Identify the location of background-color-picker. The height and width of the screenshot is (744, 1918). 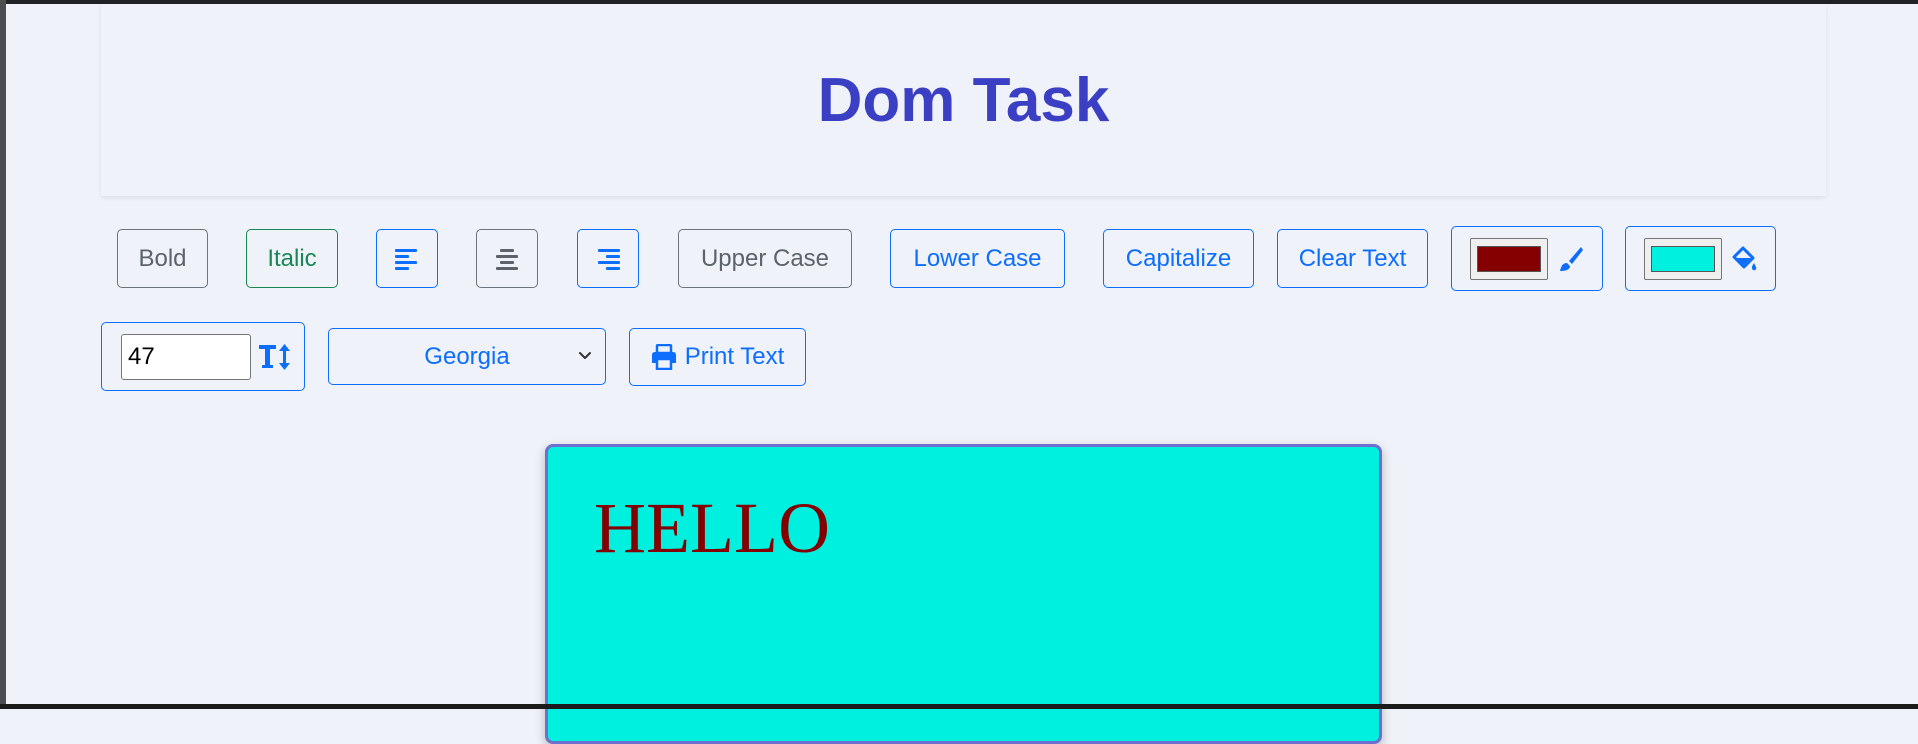
(1682, 258).